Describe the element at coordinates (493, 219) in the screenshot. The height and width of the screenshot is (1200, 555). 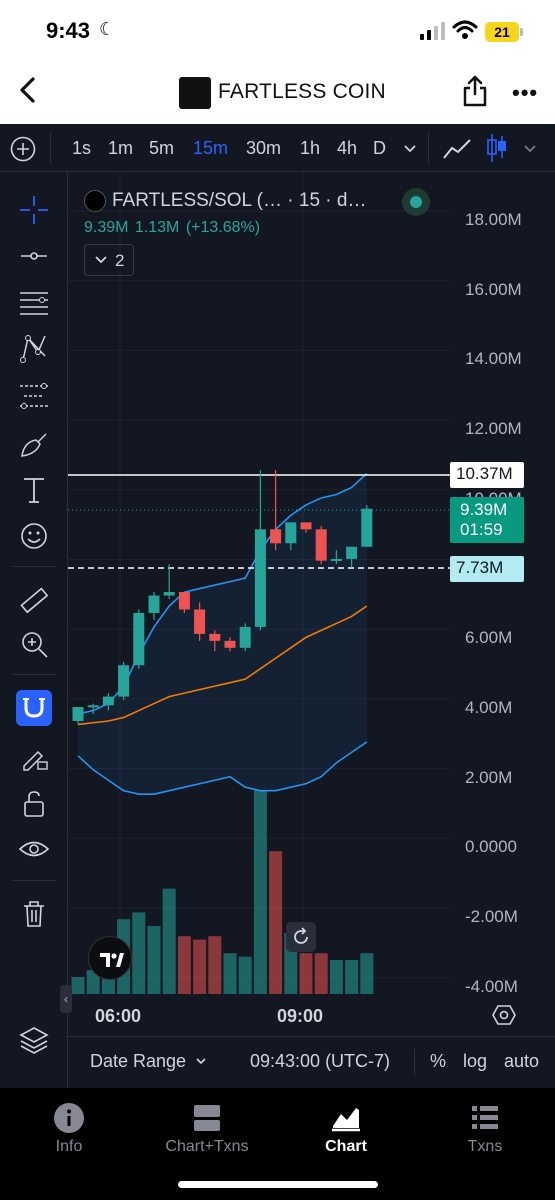
I see `price-axis-label: 18.00M` at that location.